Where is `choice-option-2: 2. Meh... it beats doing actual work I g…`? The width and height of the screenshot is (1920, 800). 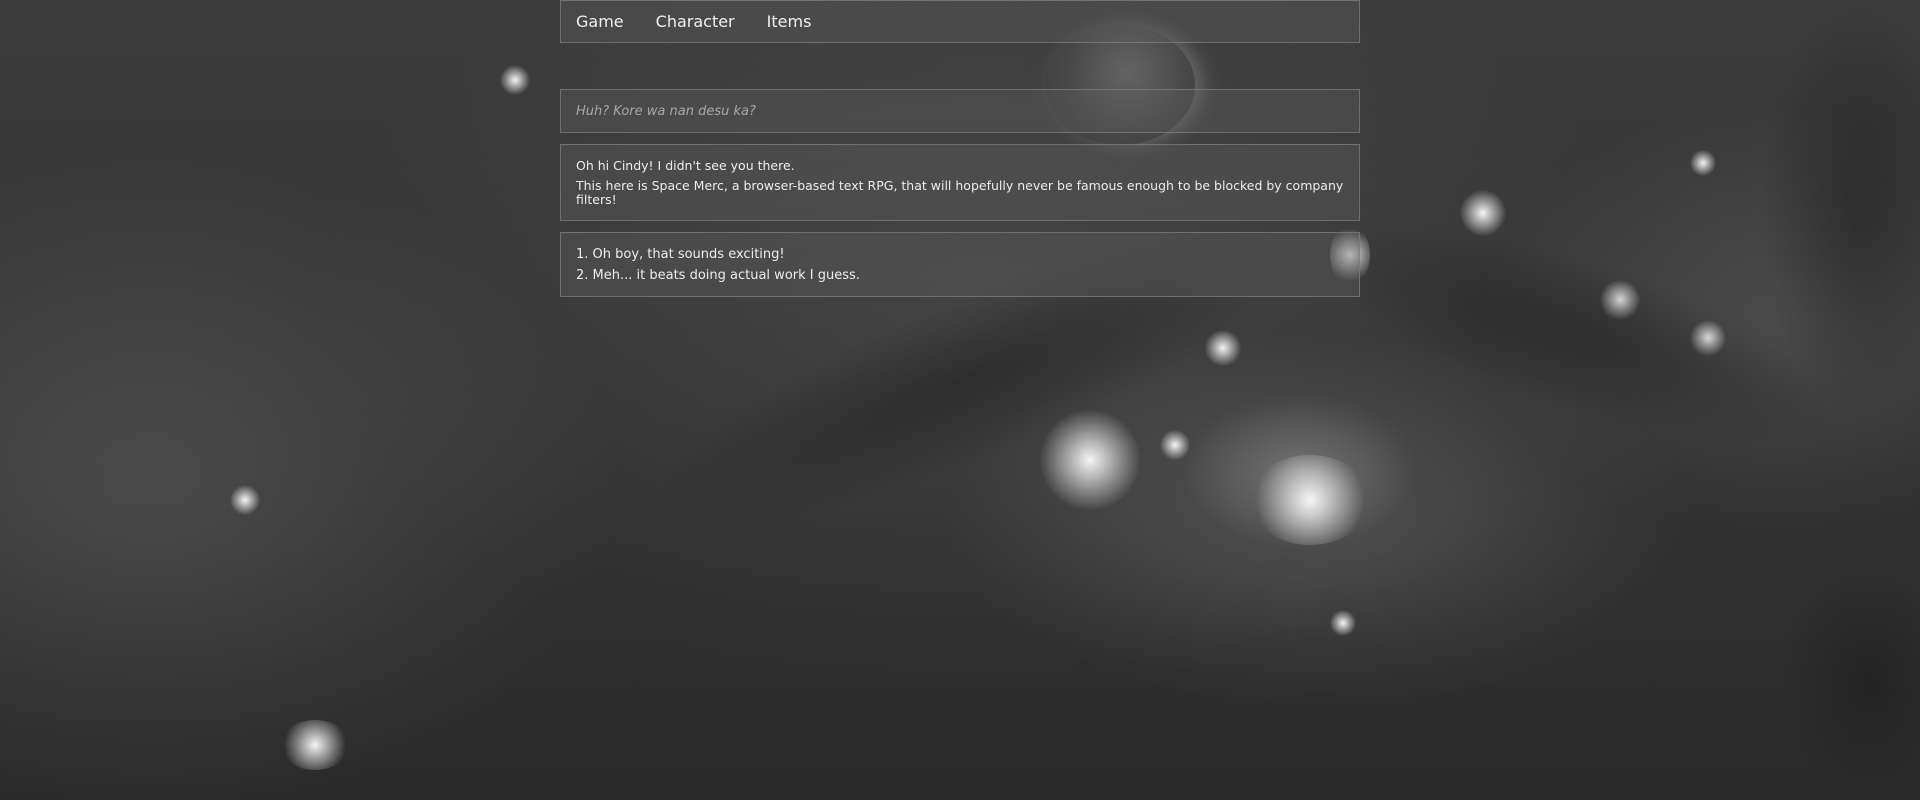
choice-option-2: 2. Meh... it beats doing actual work I g… is located at coordinates (960, 275).